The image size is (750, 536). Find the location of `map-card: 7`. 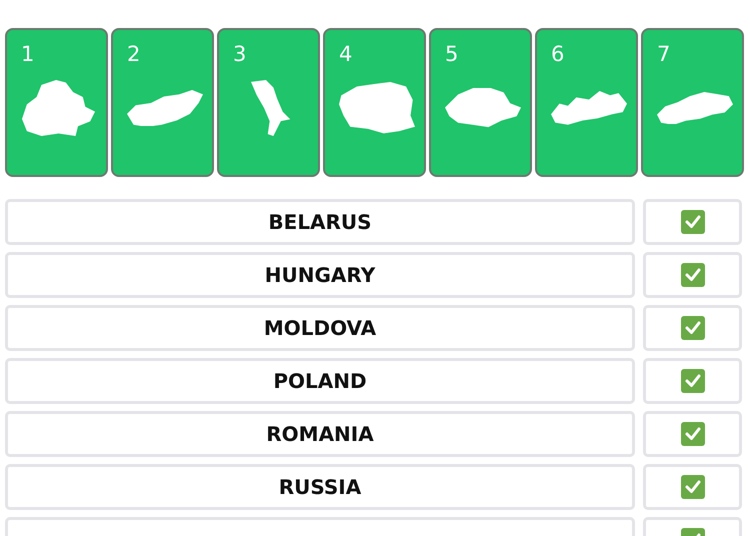

map-card: 7 is located at coordinates (692, 102).